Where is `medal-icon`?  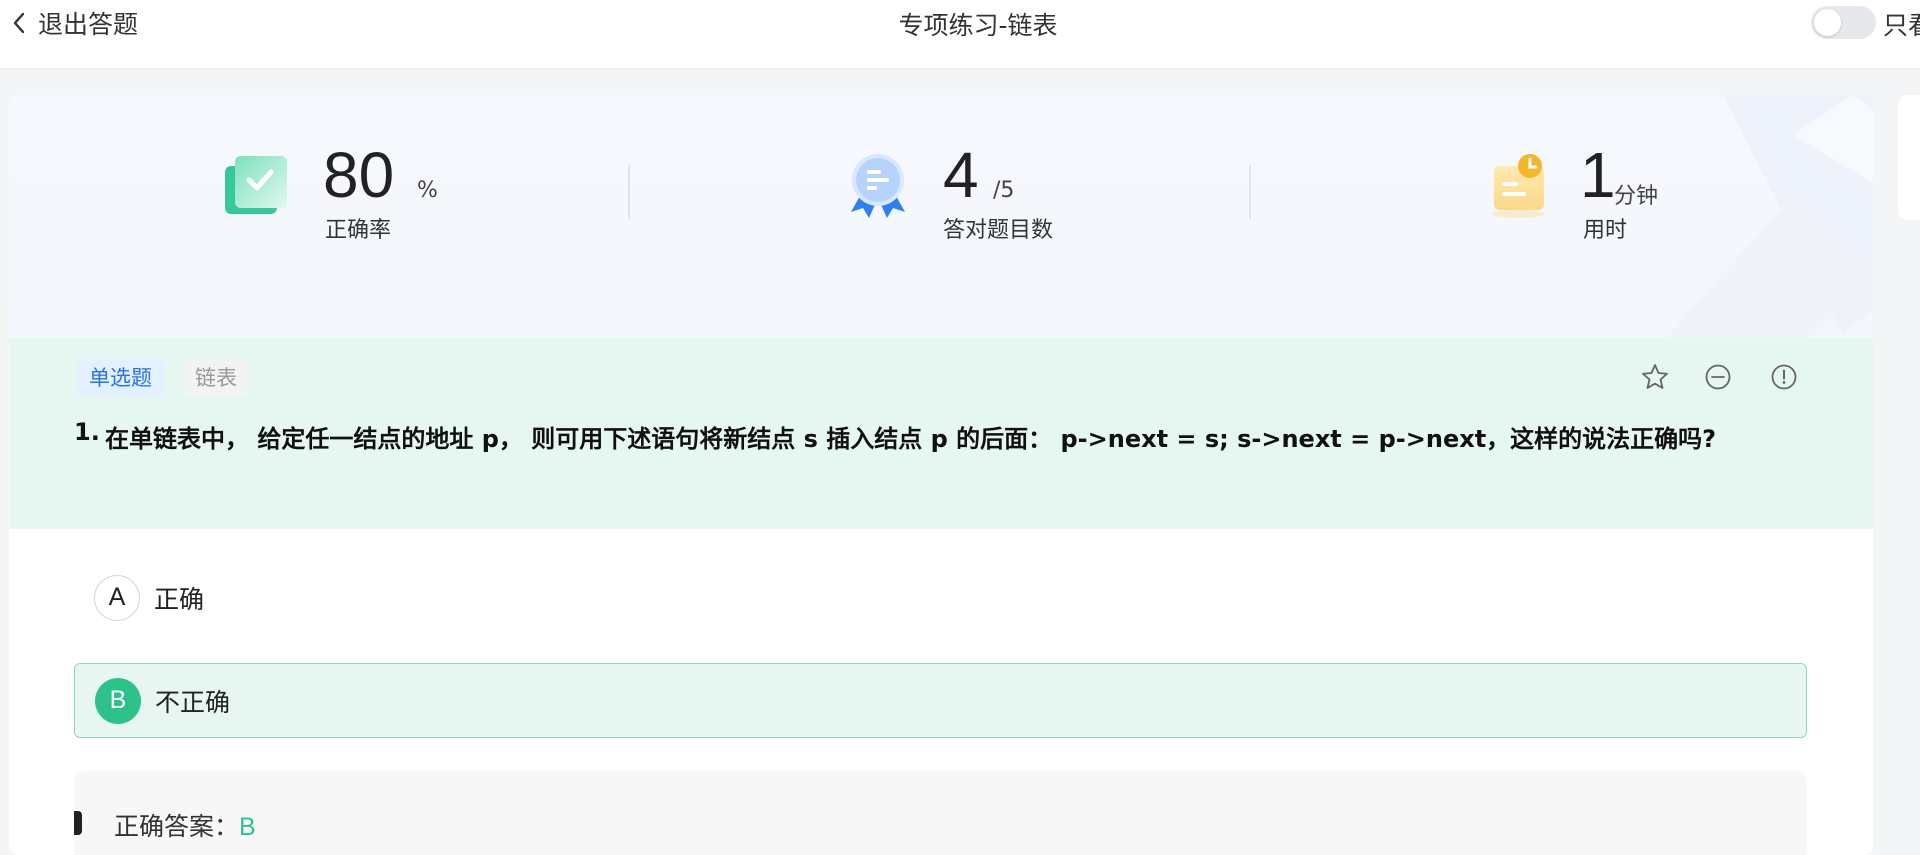 medal-icon is located at coordinates (878, 186).